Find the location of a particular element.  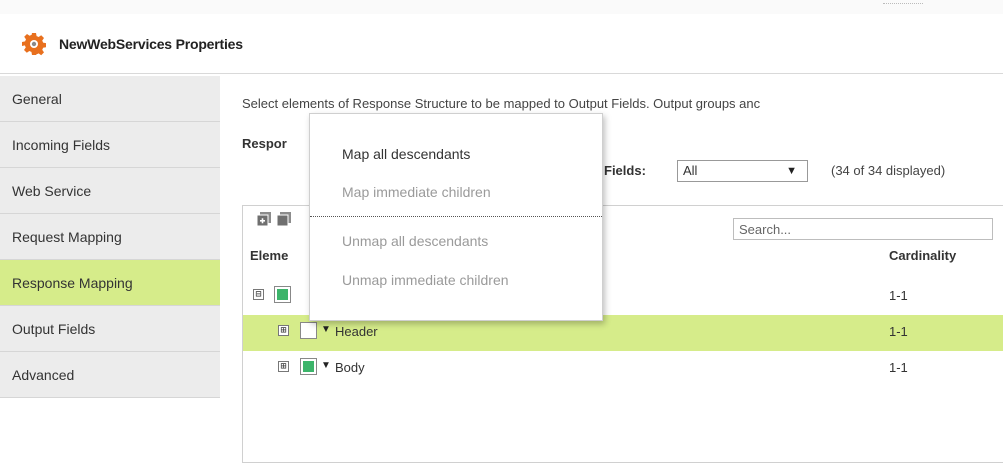

column-header-cardinality: Cardinality is located at coordinates (922, 255).